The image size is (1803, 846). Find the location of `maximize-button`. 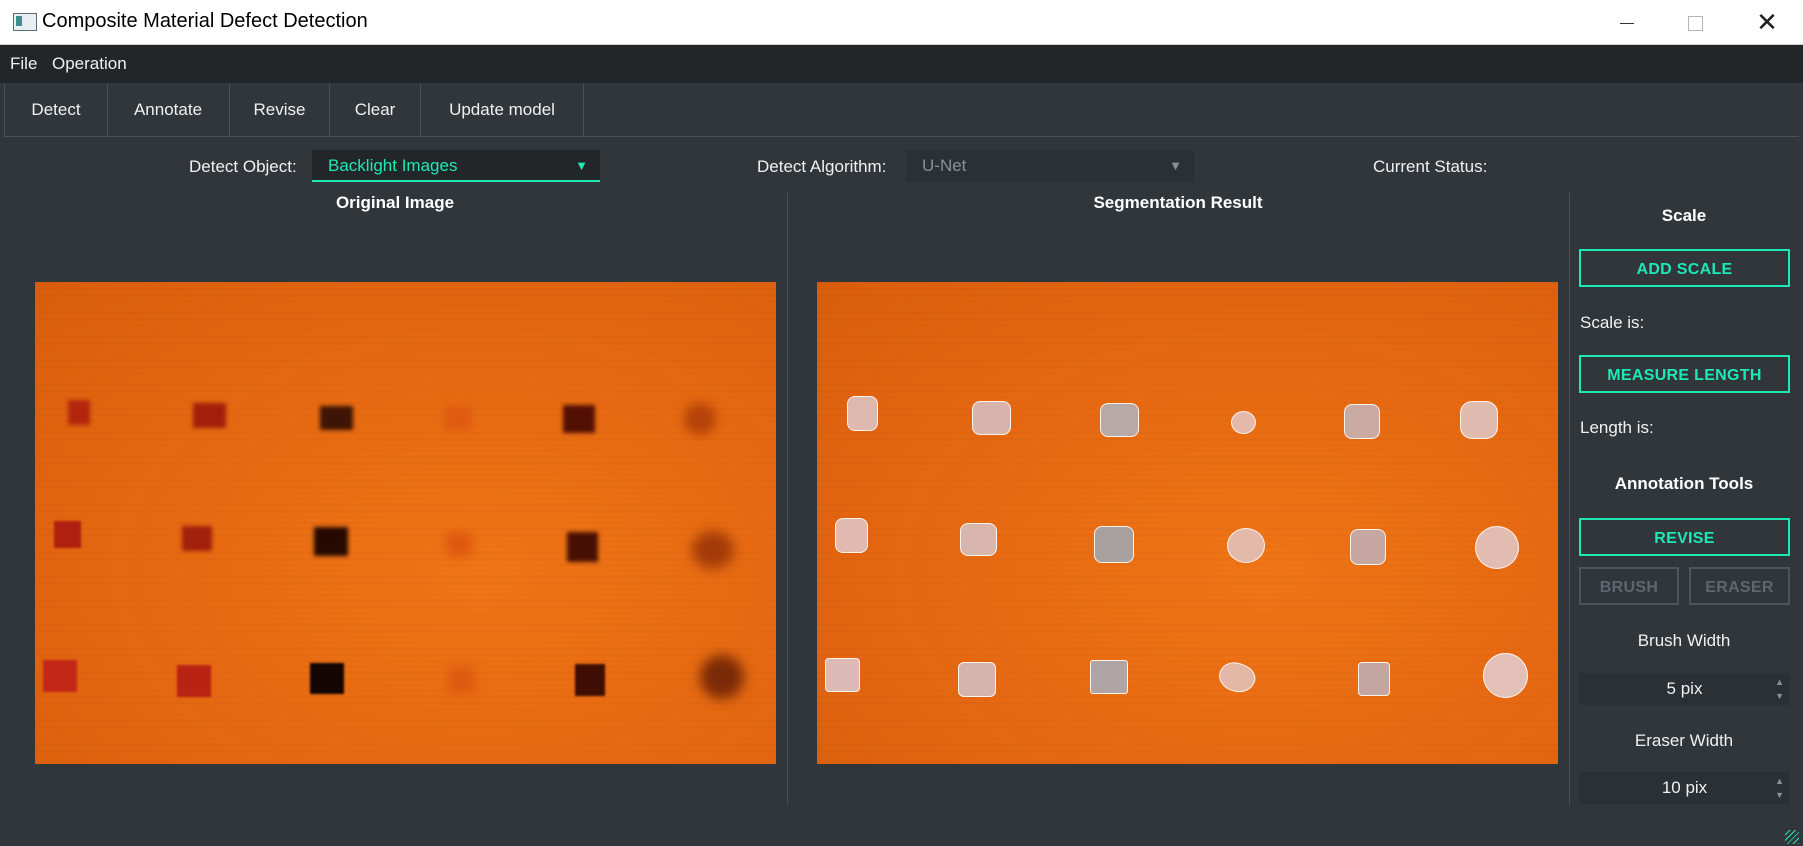

maximize-button is located at coordinates (1695, 22).